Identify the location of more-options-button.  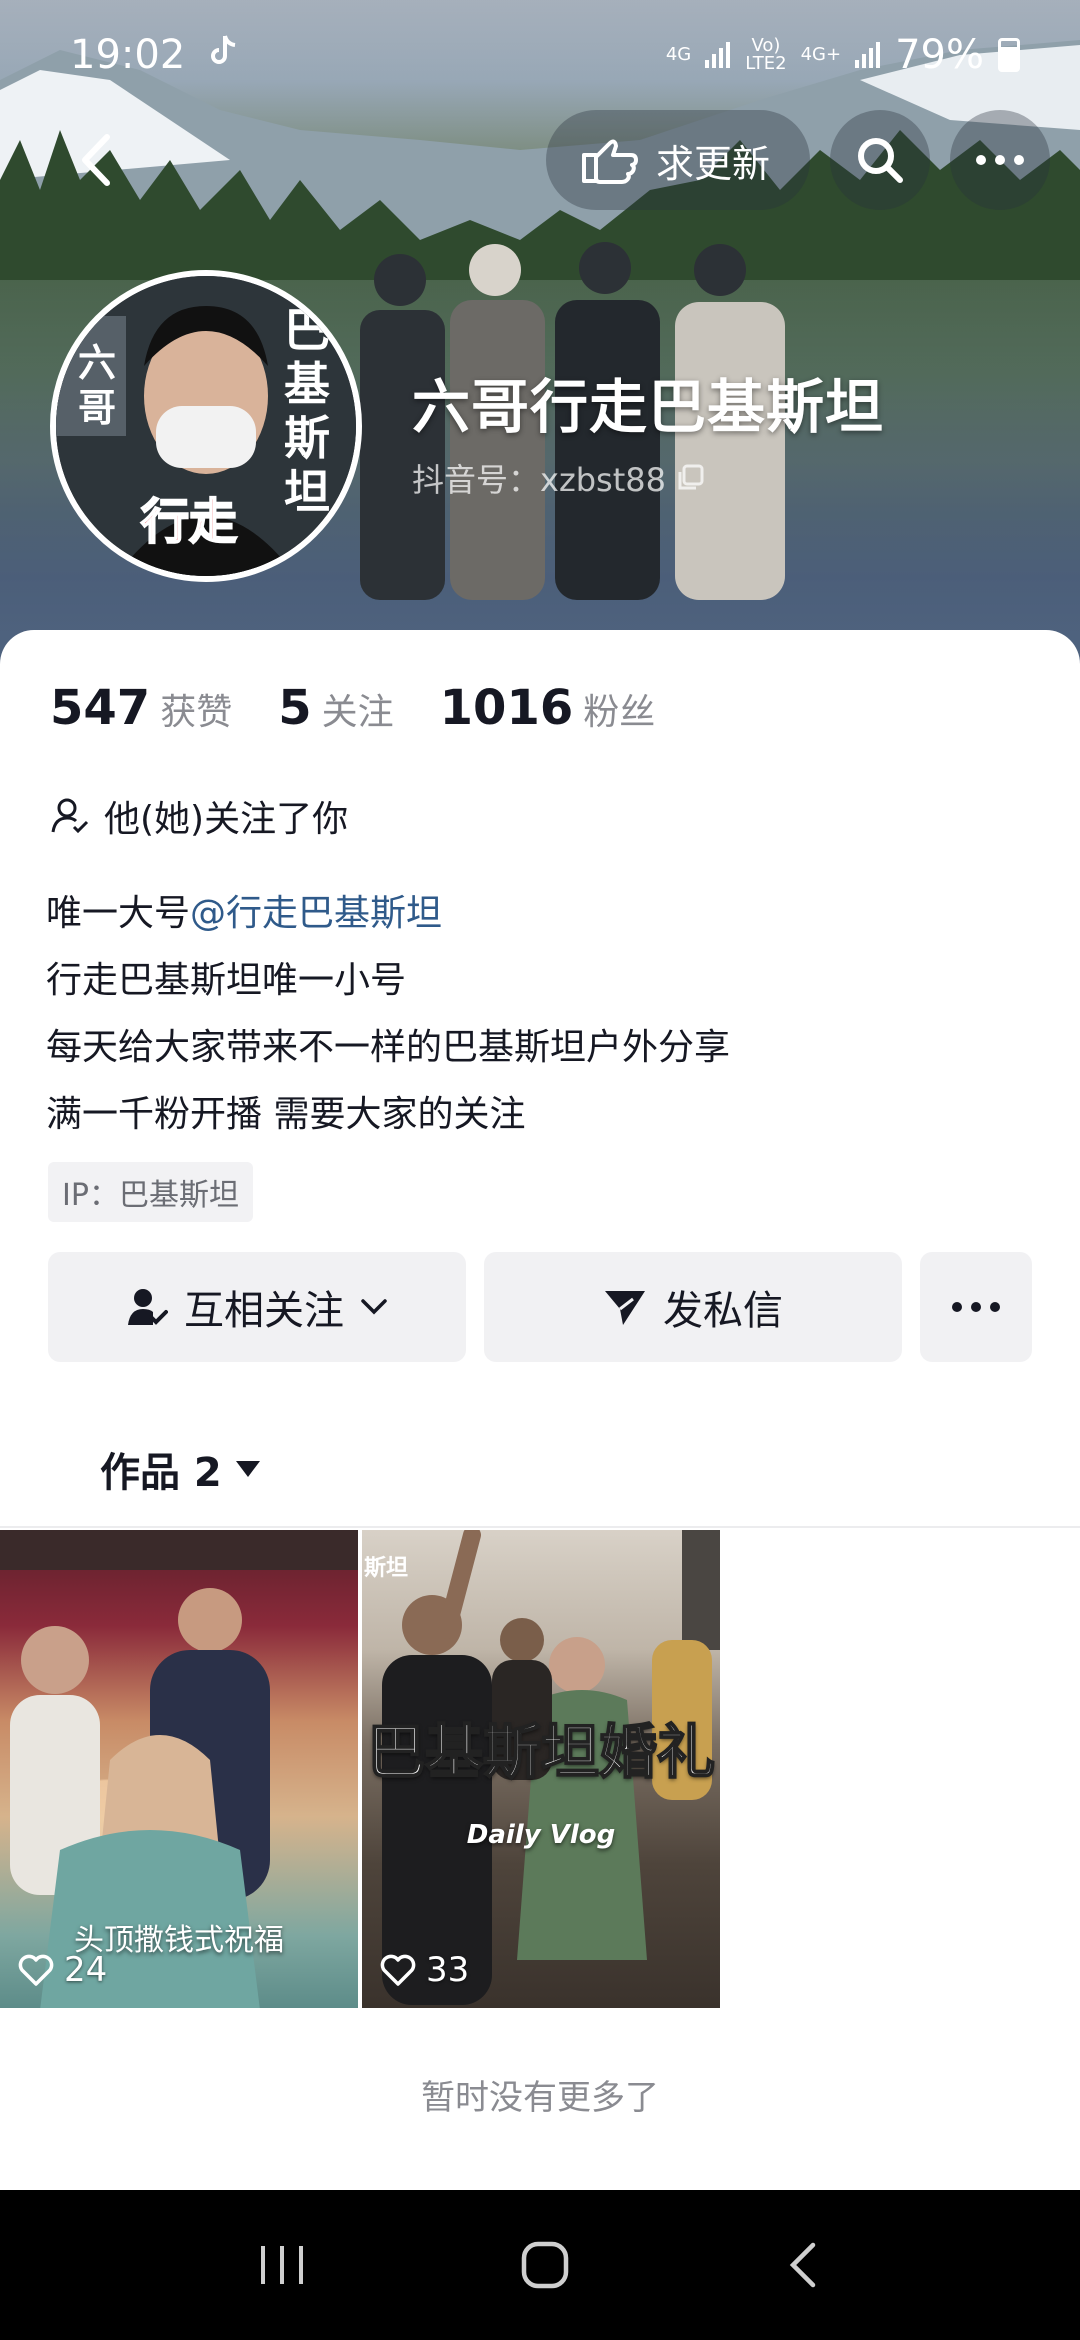
(1000, 160).